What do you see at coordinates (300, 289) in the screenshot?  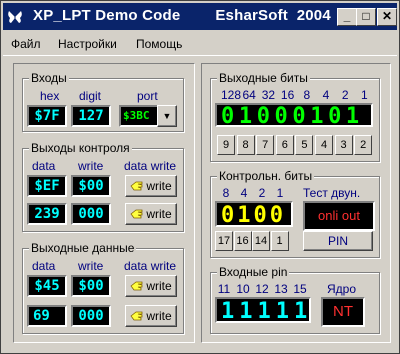 I see `input-pin-label-4: 15` at bounding box center [300, 289].